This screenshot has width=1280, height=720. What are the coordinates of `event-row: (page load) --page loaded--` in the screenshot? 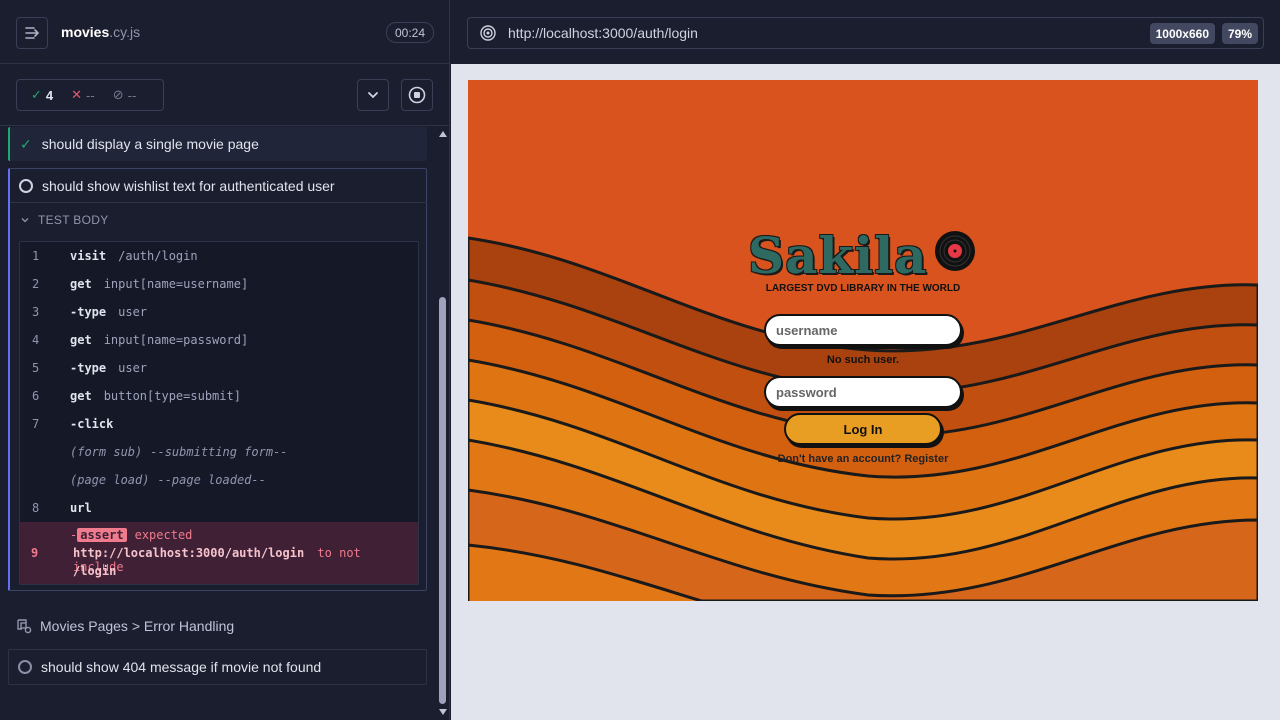 It's located at (219, 480).